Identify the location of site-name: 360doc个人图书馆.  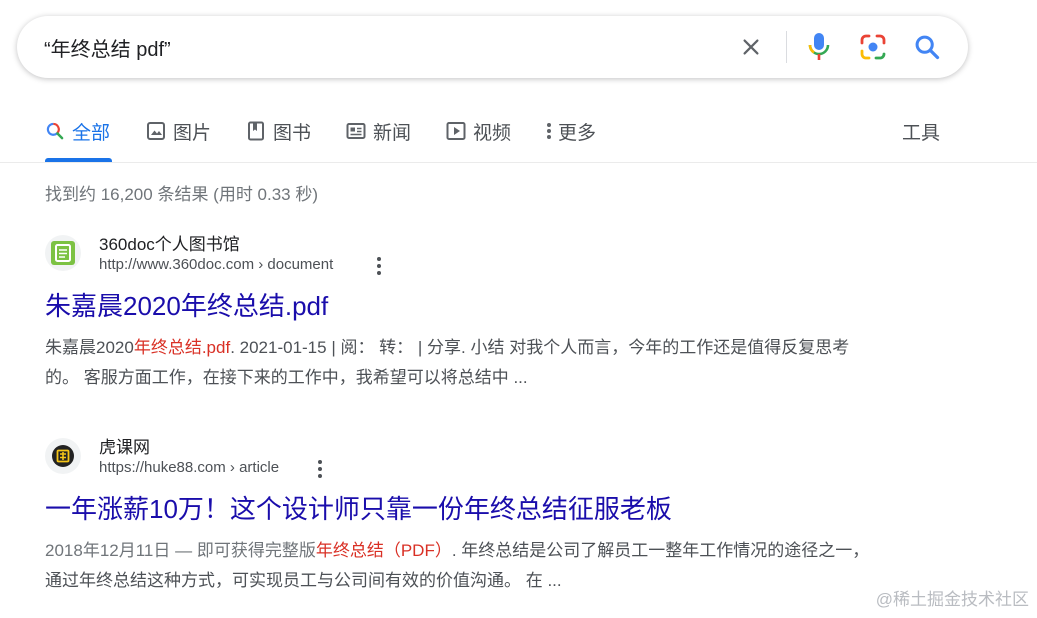
(169, 244).